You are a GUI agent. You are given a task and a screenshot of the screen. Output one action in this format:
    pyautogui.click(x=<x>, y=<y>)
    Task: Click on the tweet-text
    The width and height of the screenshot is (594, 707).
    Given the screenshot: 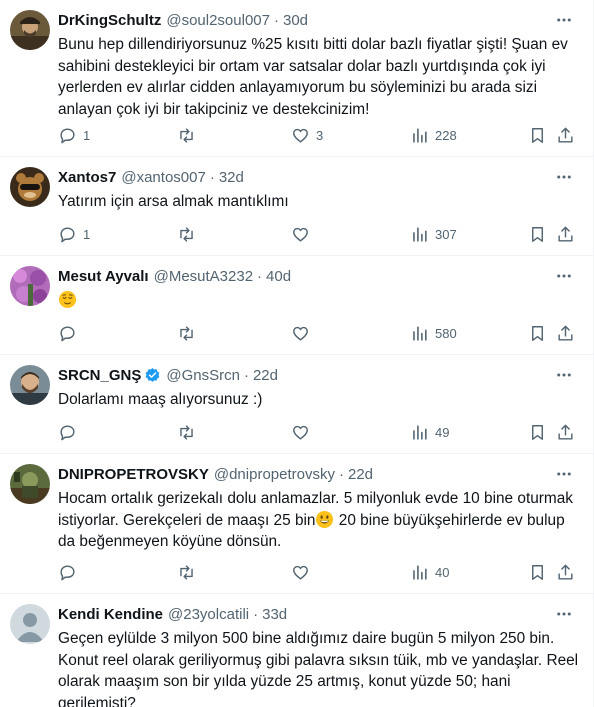 What is the action you would take?
    pyautogui.click(x=319, y=301)
    